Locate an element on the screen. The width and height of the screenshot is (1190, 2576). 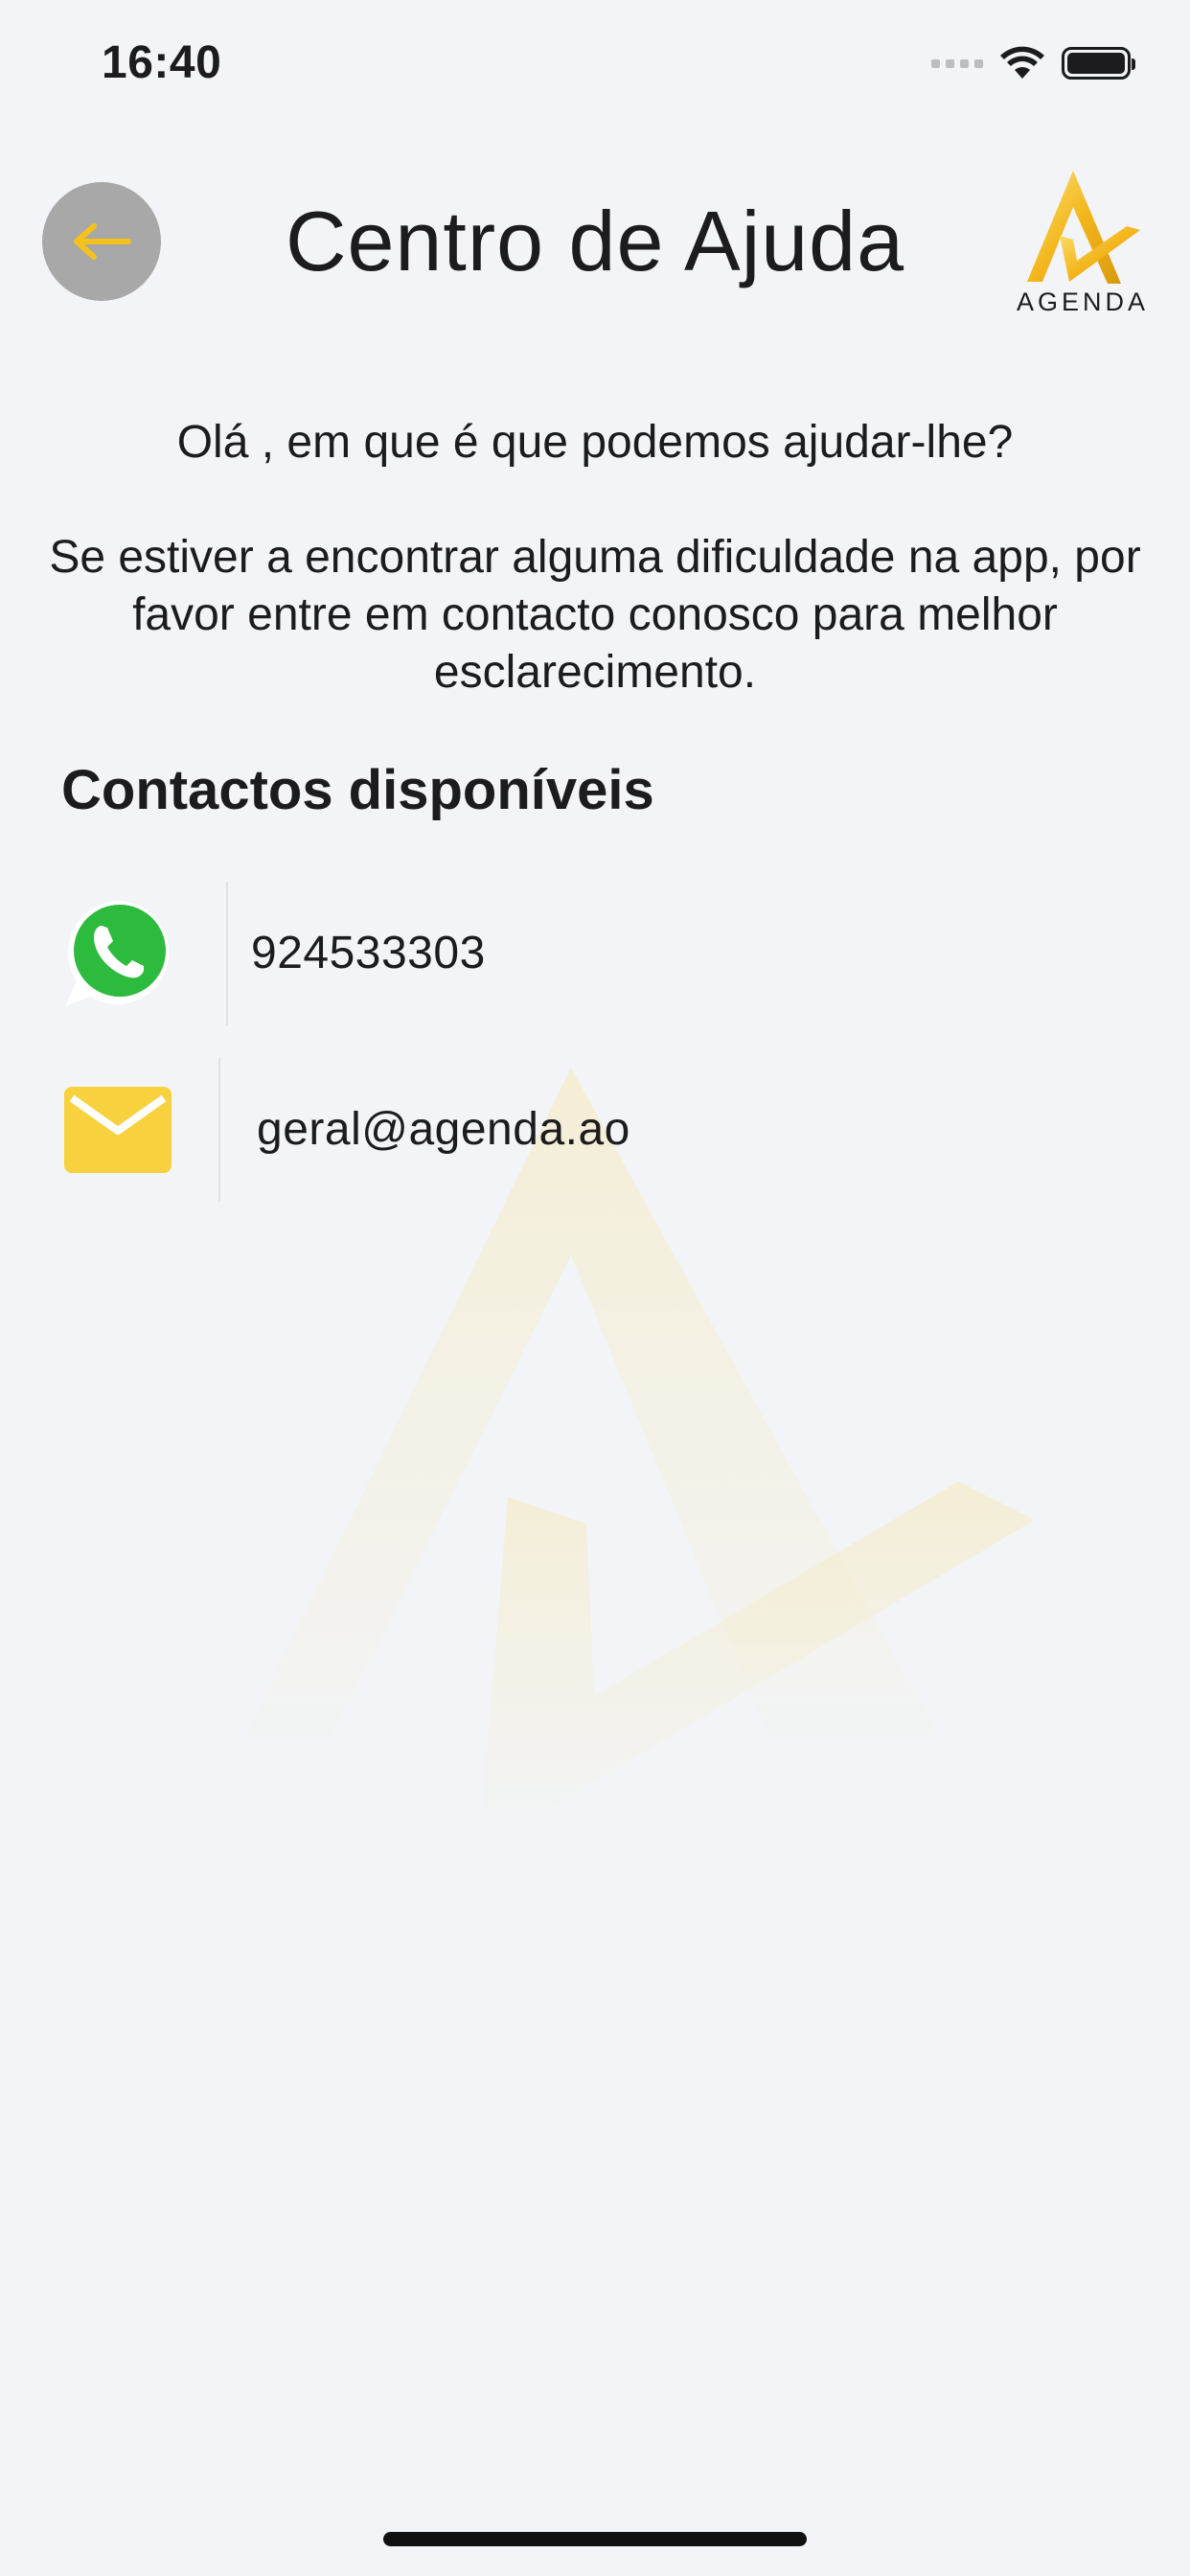
contact-email: geral@agenda.ao is located at coordinates (595, 1130).